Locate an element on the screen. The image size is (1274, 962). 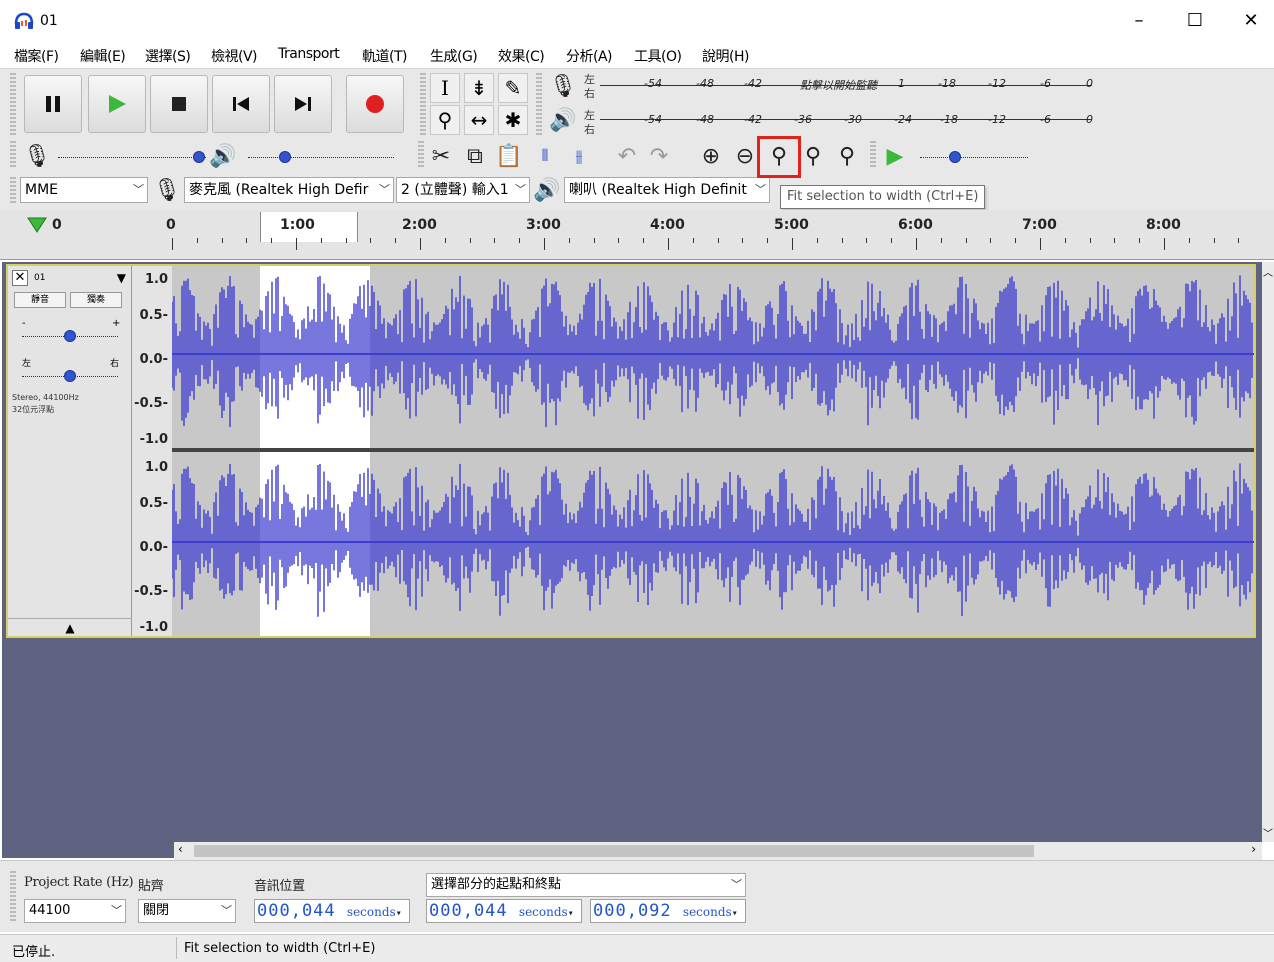
play-speed-thumb is located at coordinates (954, 157).